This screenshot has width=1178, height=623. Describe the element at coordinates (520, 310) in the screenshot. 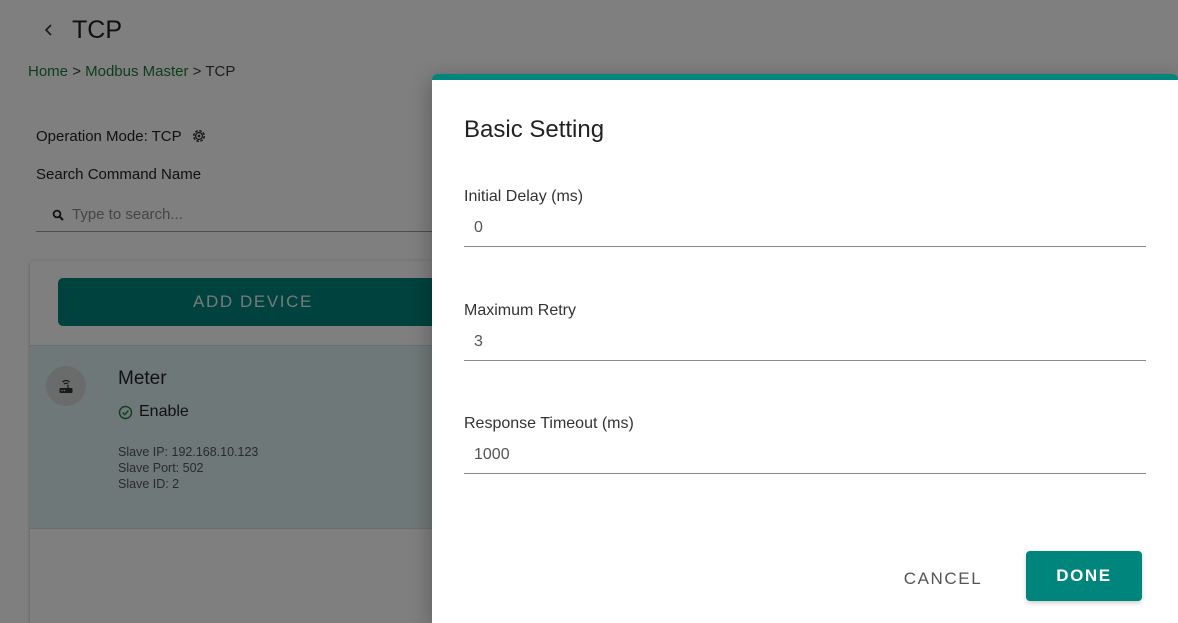

I see `maximum-retry-label: Maximum Retry` at that location.